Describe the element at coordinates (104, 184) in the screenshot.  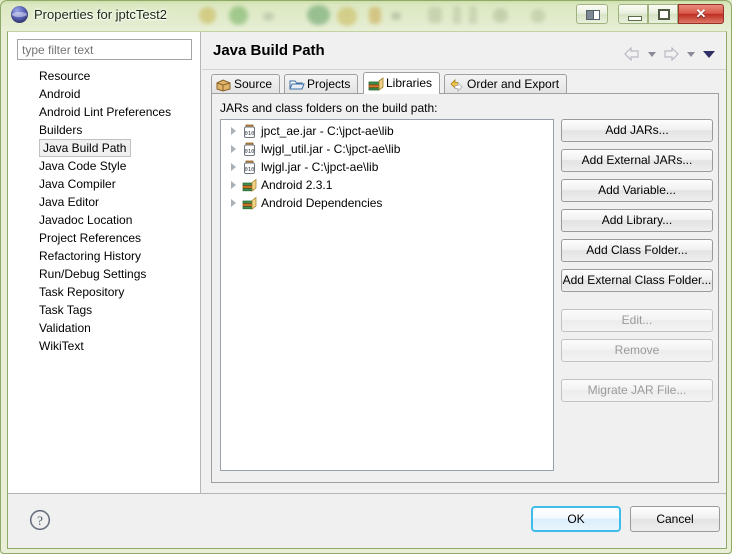
I see `sidebar-item-java-compiler: Java Compiler` at that location.